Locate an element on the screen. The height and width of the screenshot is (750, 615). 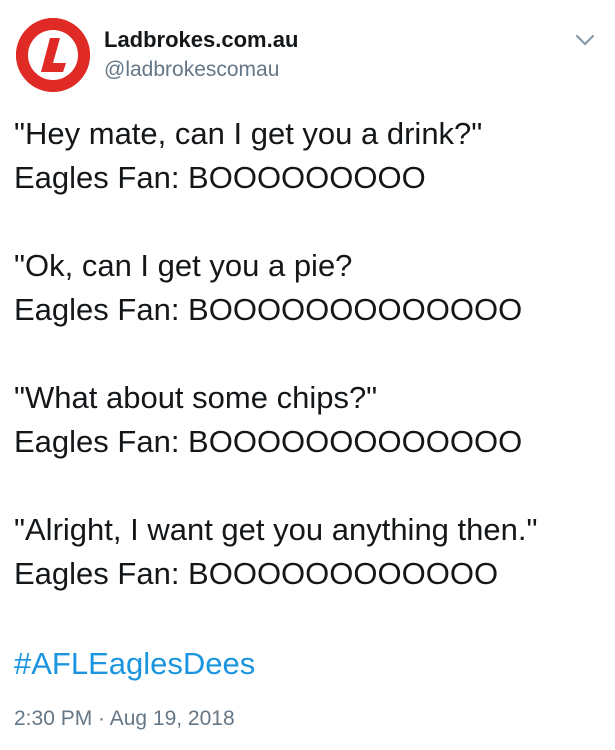
tweet-line: "Hey mate, can I get you a drink?" is located at coordinates (248, 133).